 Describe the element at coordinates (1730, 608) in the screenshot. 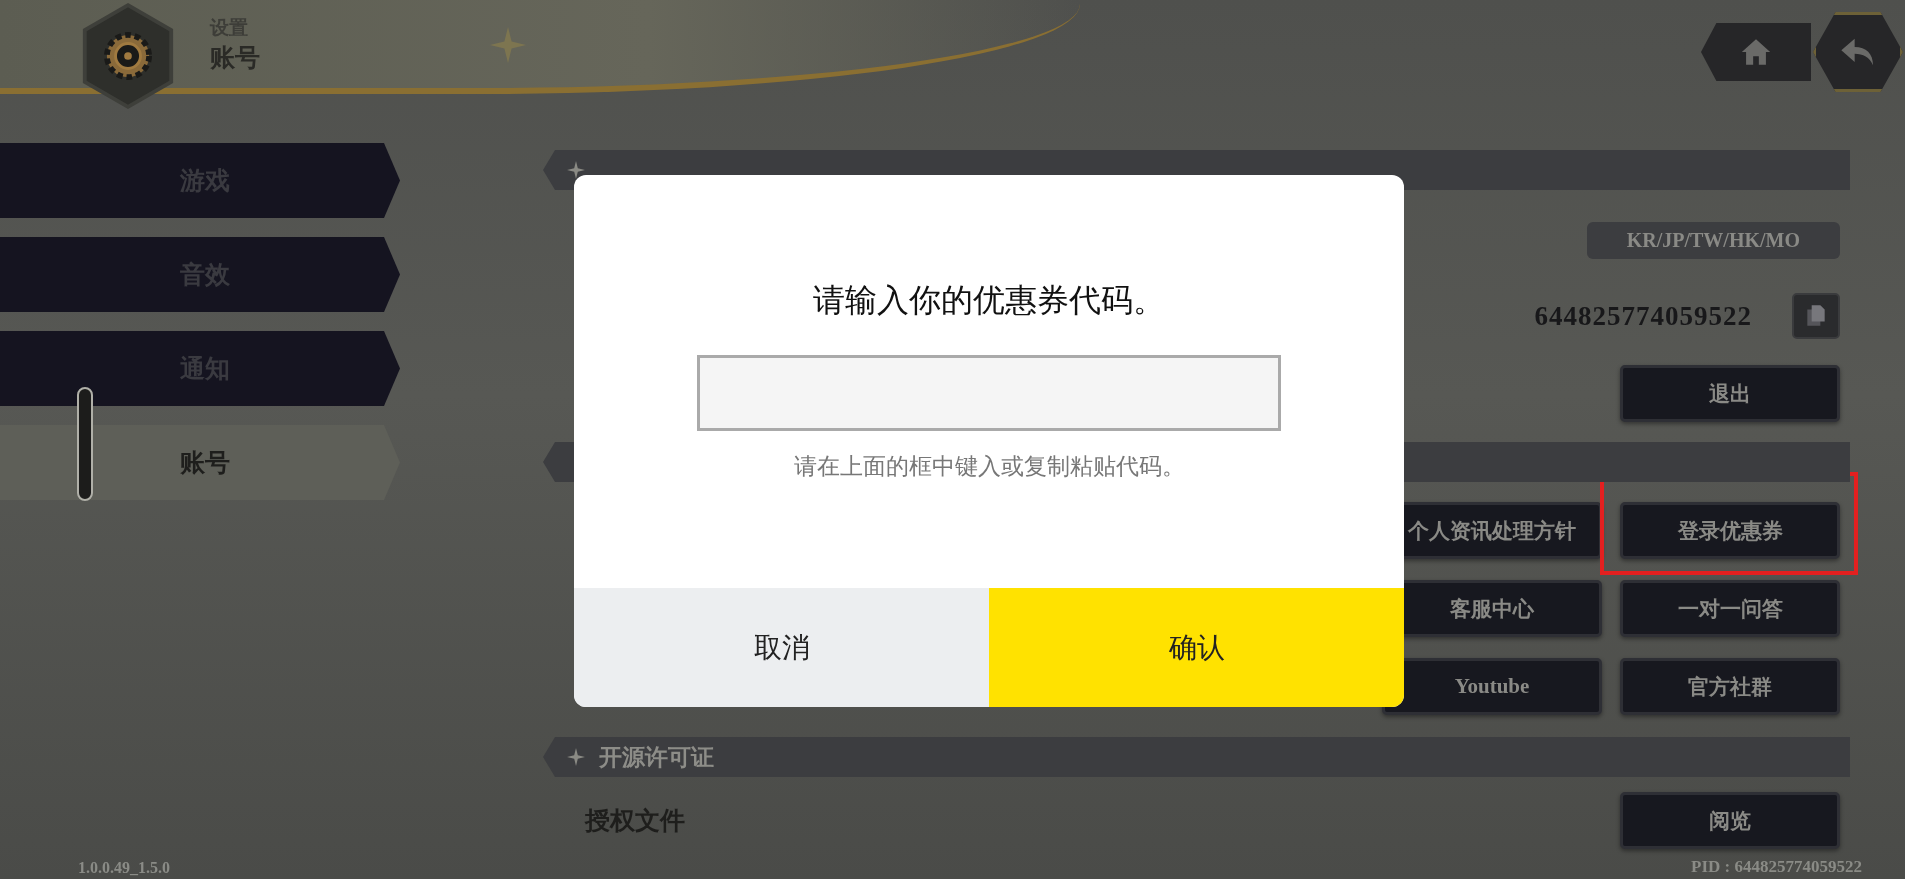

I see `link-button: 一对一问答` at that location.